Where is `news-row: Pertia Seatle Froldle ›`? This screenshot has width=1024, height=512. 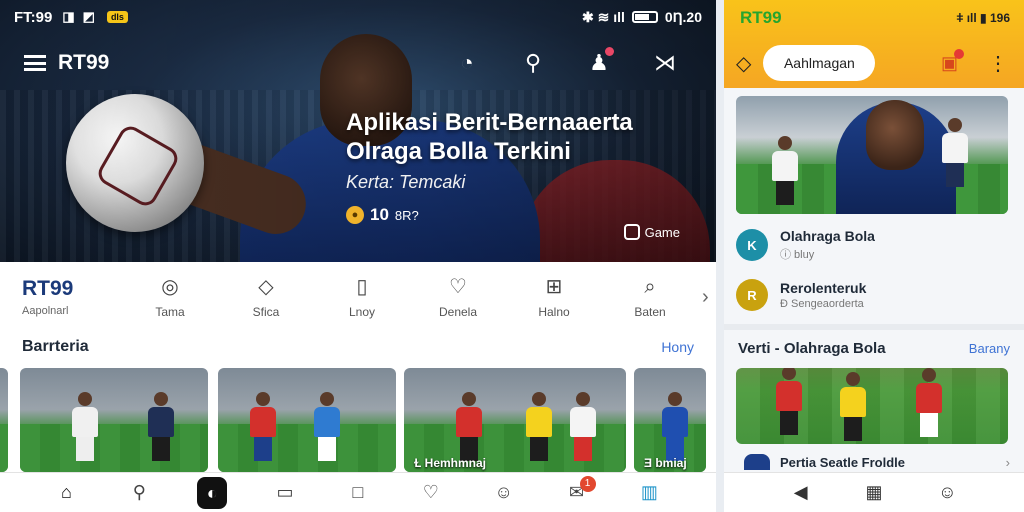 news-row: Pertia Seatle Froldle › is located at coordinates (877, 462).